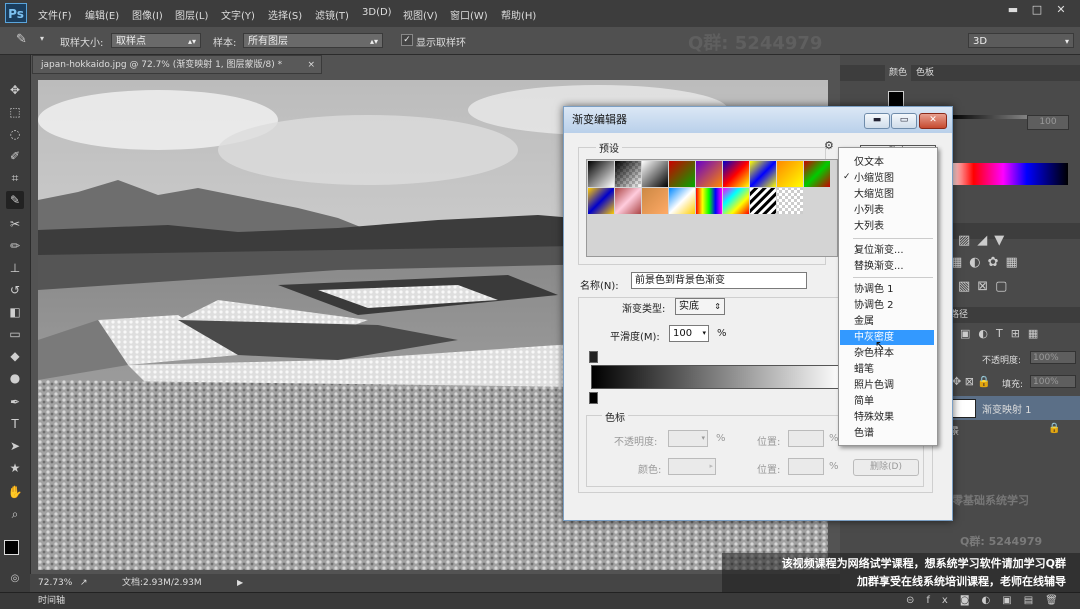 The height and width of the screenshot is (609, 1080). I want to click on stop-color-swatch: ▸, so click(692, 466).